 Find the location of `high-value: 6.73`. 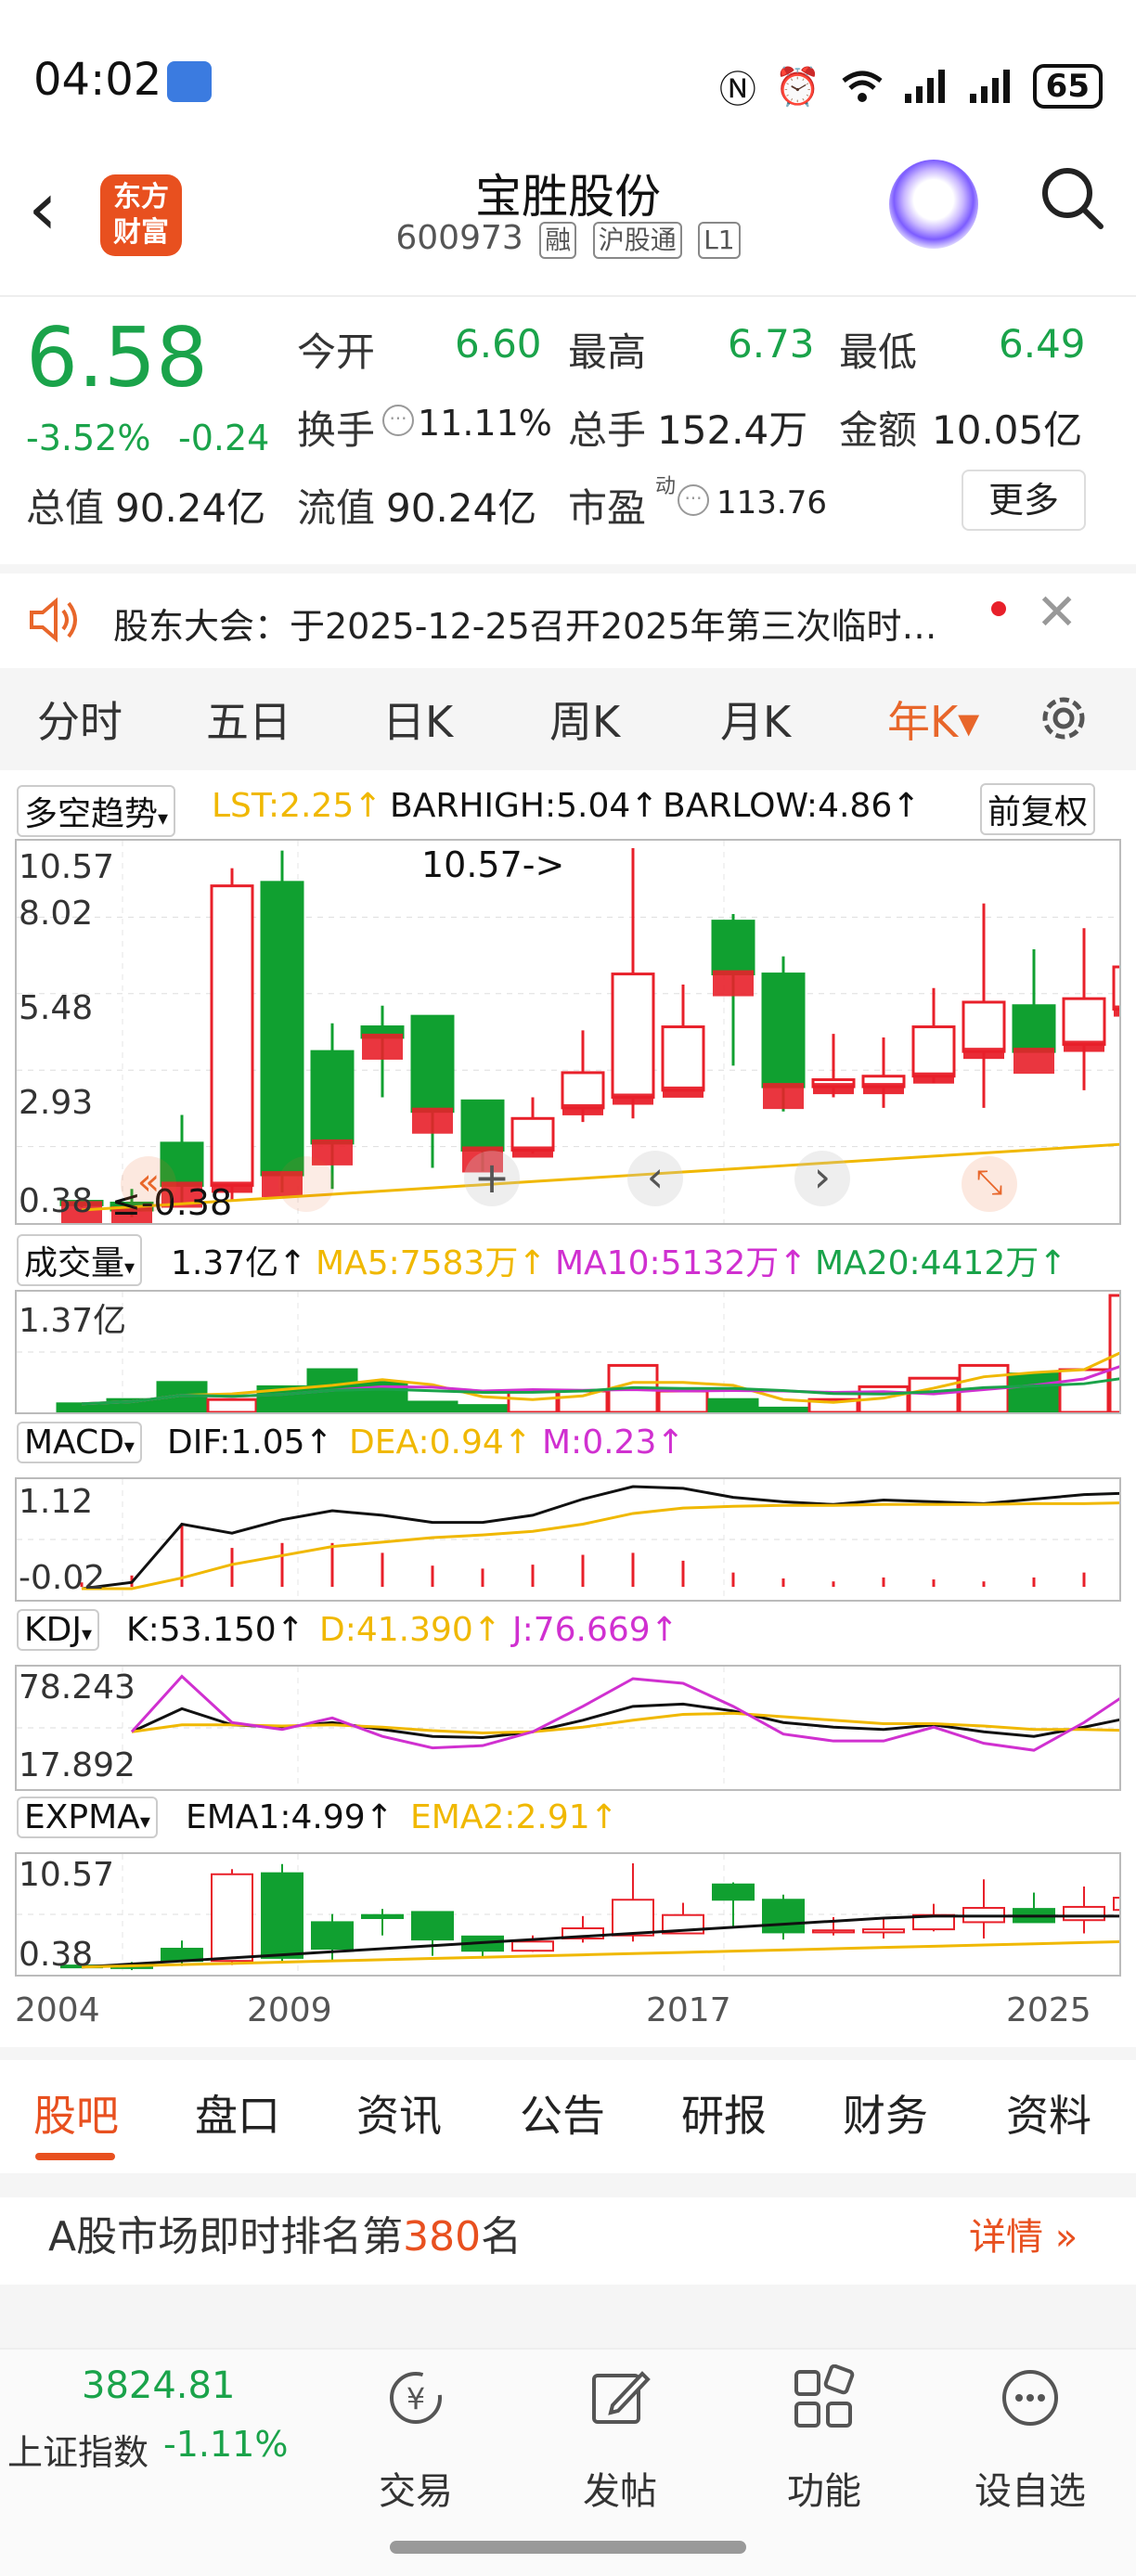

high-value: 6.73 is located at coordinates (771, 344).